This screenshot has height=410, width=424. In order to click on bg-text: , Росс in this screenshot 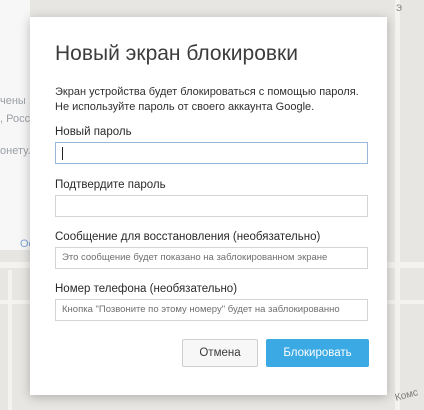, I will do `click(15, 119)`.